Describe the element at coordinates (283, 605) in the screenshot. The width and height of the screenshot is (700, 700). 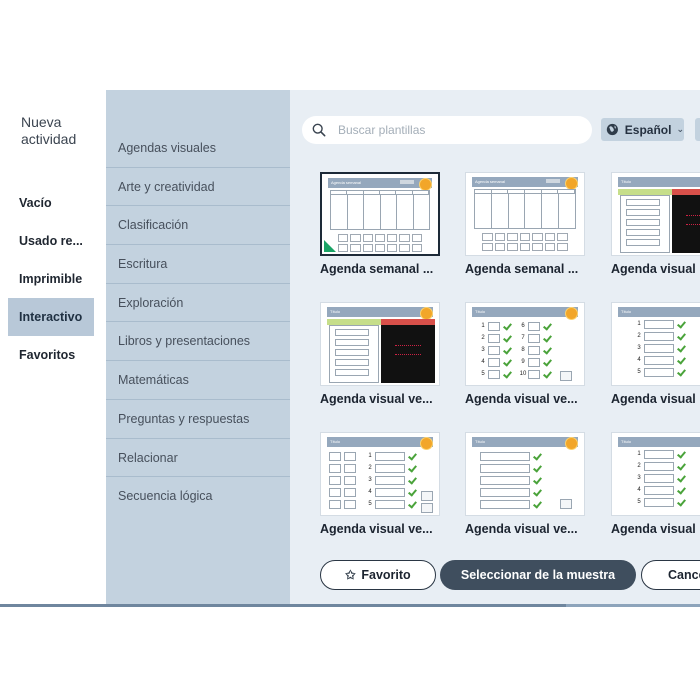
I see `bottom-scrollbar-thumb` at that location.